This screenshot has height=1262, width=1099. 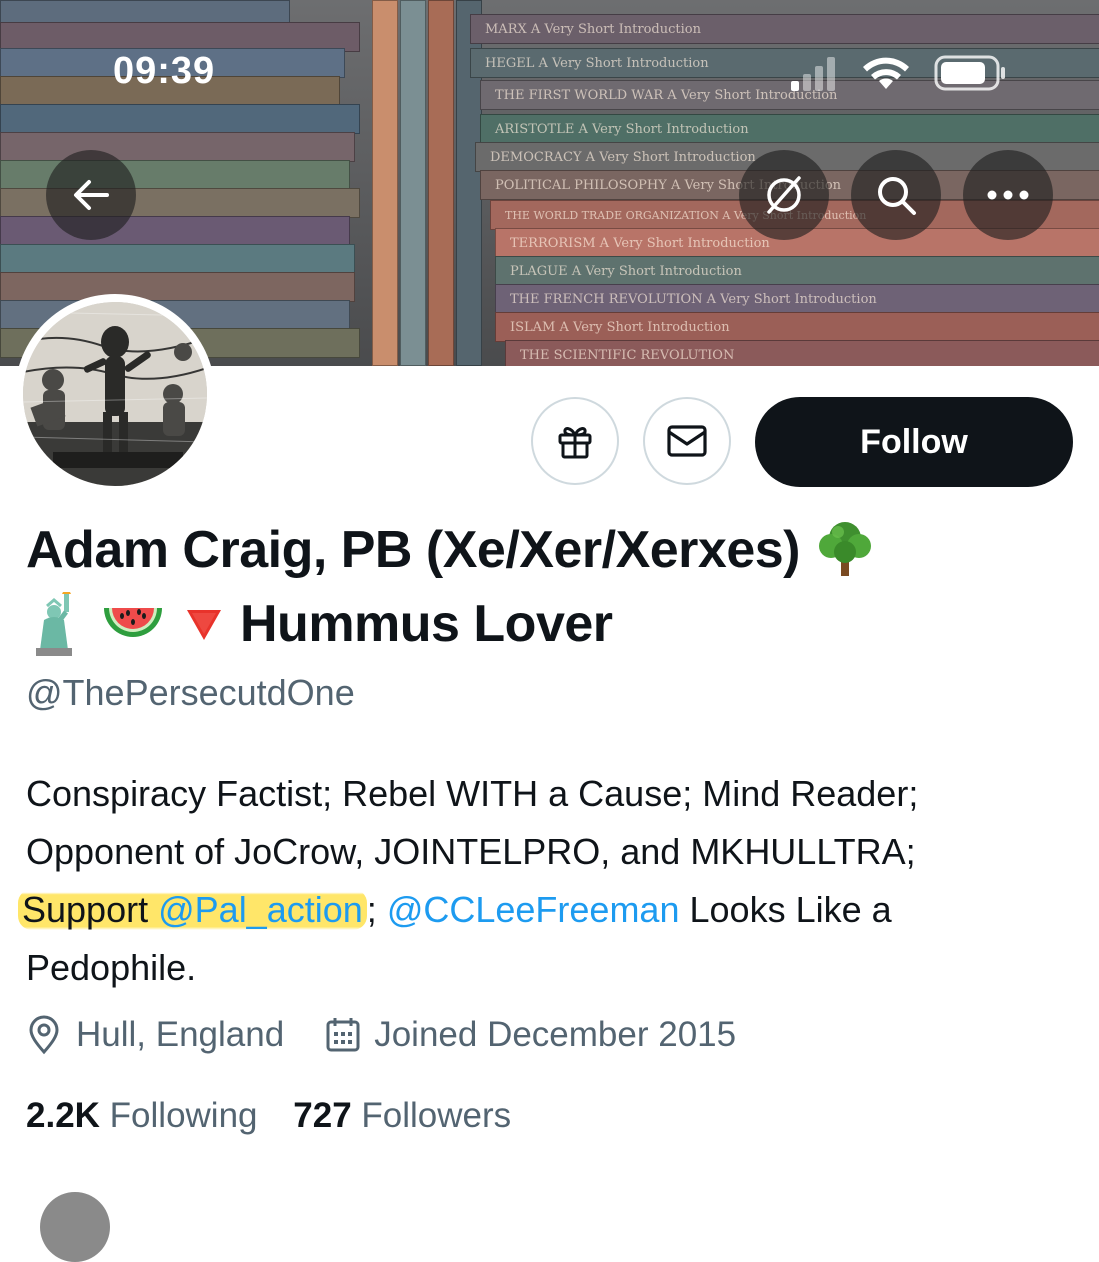 What do you see at coordinates (784, 29) in the screenshot?
I see `banner-book: MARX A Very Short Introduction` at bounding box center [784, 29].